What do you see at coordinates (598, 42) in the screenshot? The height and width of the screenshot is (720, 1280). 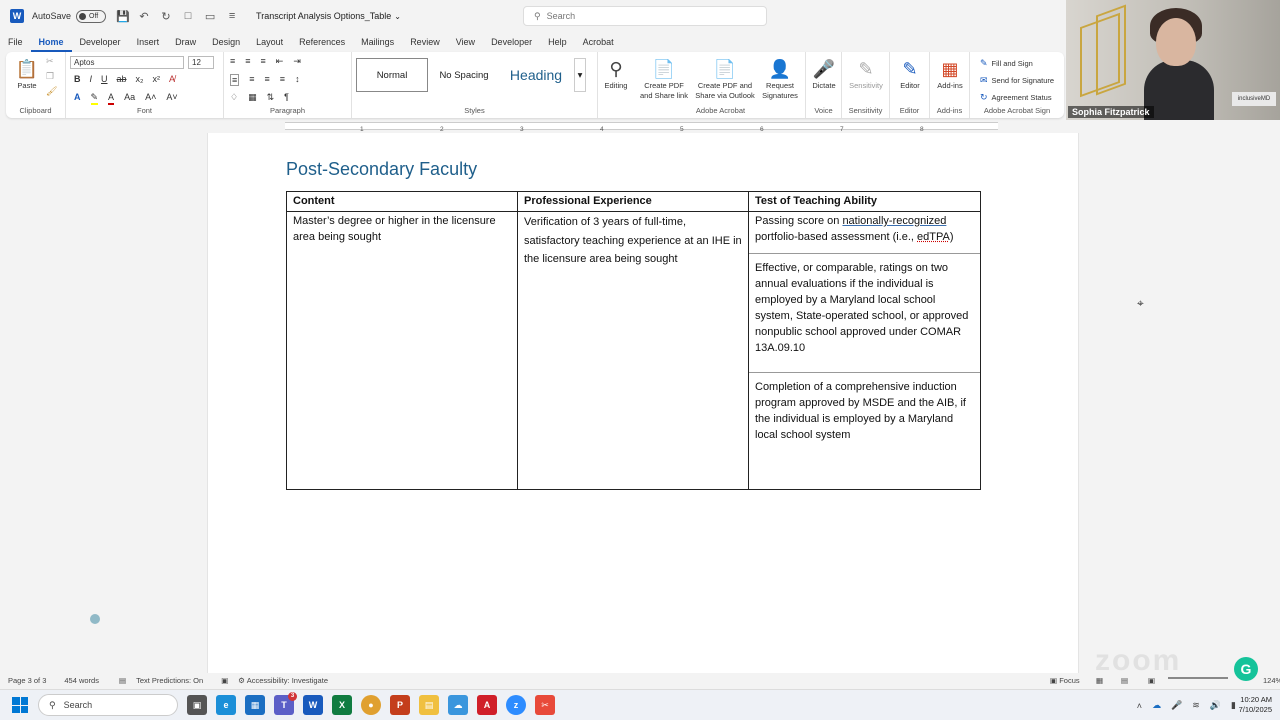 I see `tab-acrobat: Acrobat` at bounding box center [598, 42].